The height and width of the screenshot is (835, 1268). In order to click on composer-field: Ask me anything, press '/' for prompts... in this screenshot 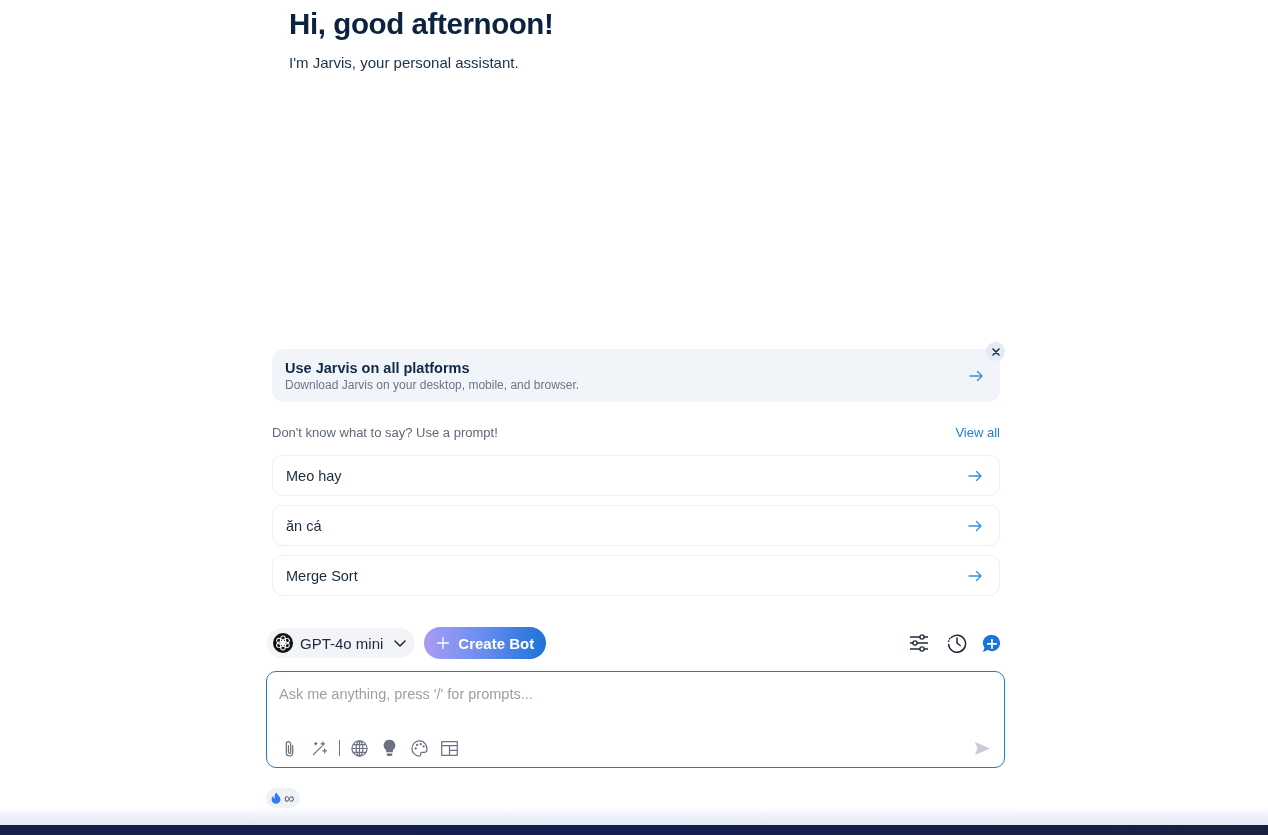, I will do `click(635, 719)`.